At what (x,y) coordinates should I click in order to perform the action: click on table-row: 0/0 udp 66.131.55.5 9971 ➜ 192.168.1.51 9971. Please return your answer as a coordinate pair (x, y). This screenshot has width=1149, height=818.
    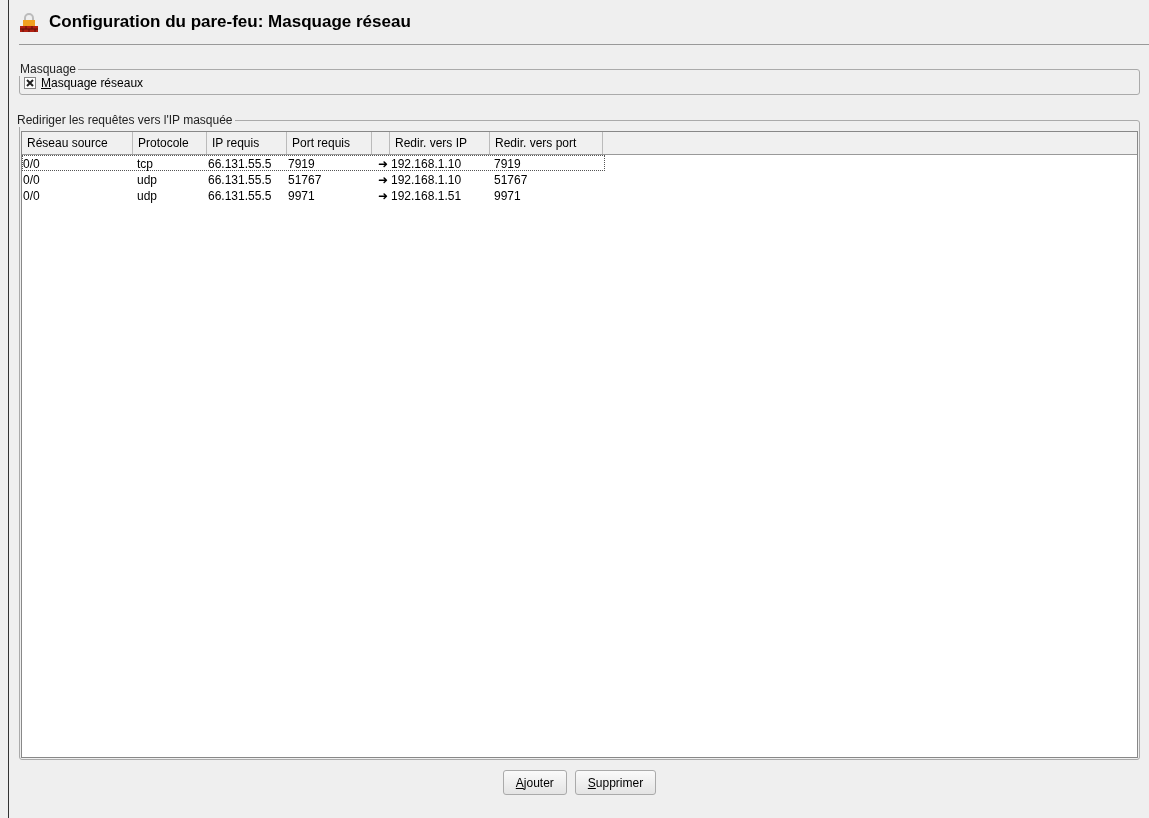
    Looking at the image, I should click on (313, 195).